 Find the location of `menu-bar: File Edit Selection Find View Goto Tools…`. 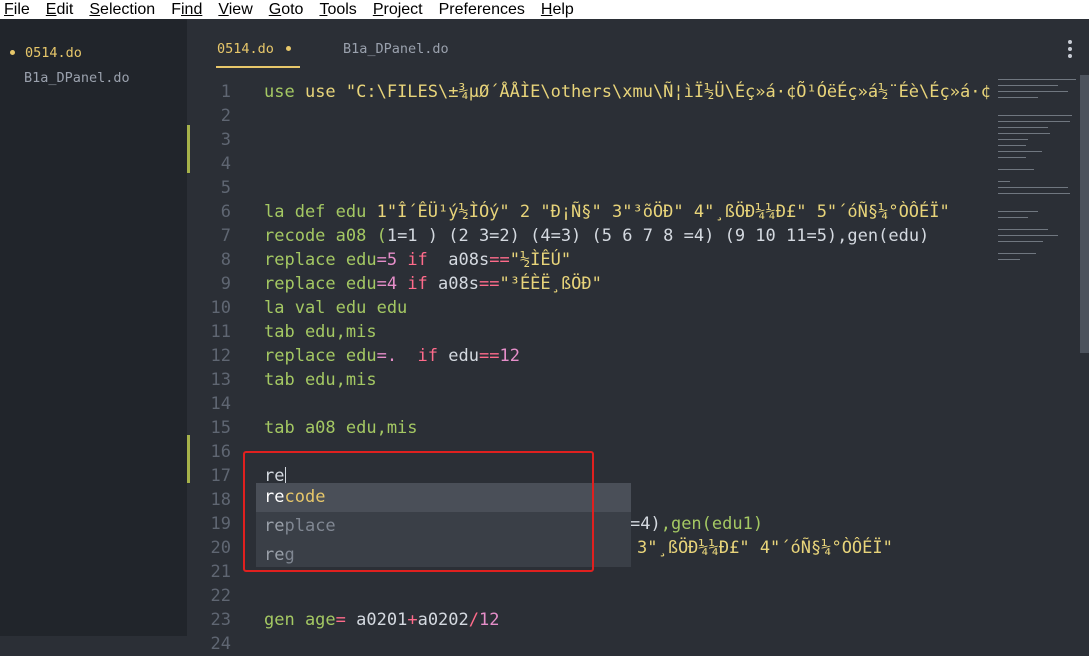

menu-bar: File Edit Selection Find View Goto Tools… is located at coordinates (544, 9).